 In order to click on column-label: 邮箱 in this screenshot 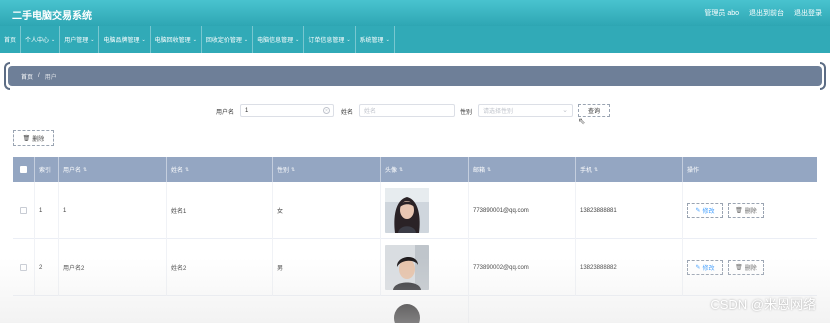, I will do `click(479, 171)`.